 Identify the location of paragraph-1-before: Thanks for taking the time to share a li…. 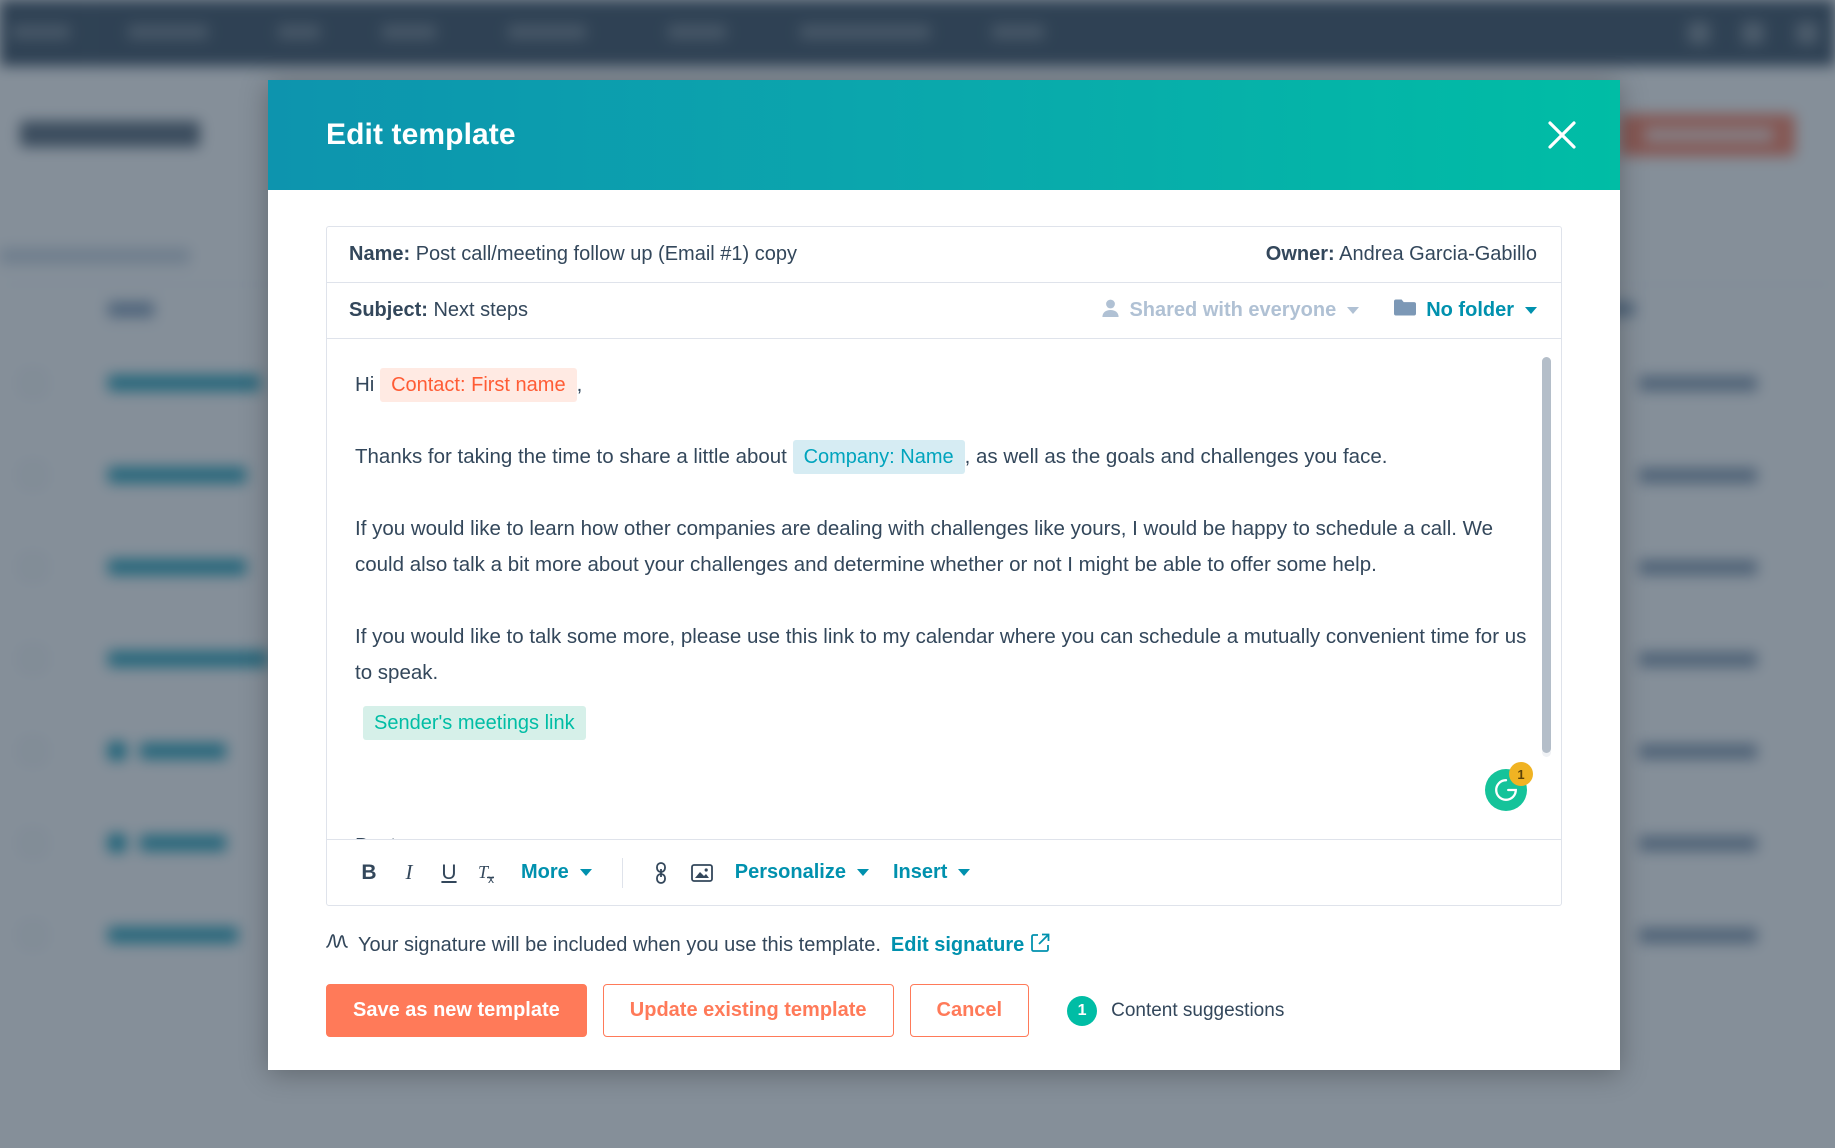
(571, 456).